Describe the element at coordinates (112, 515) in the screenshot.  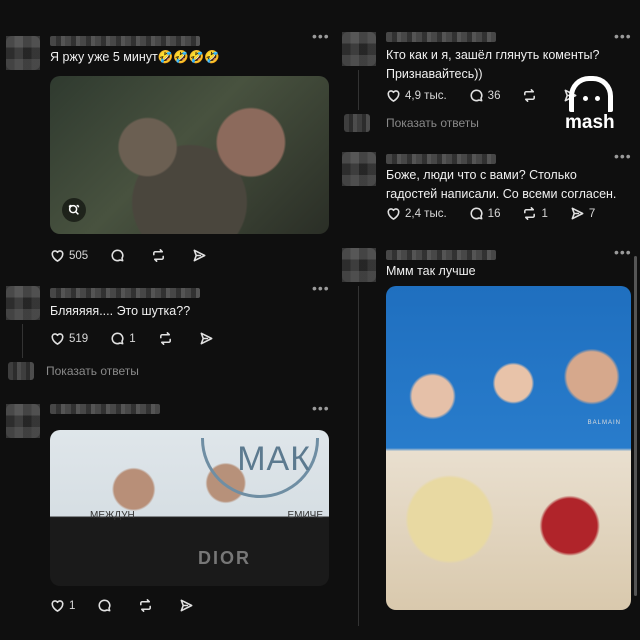
I see `media-caption-left: МЕЖДУН` at that location.